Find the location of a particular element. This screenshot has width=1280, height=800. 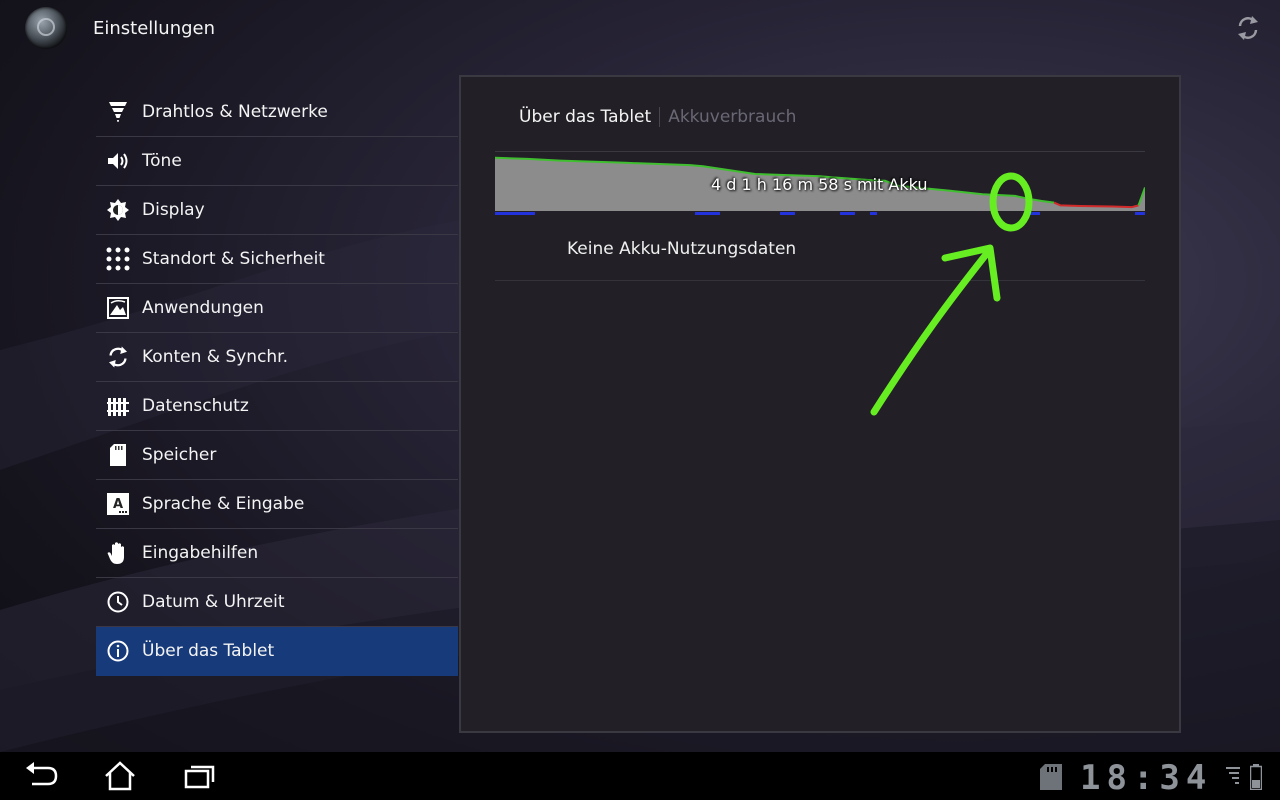

recent-apps-icon is located at coordinates (200, 776).